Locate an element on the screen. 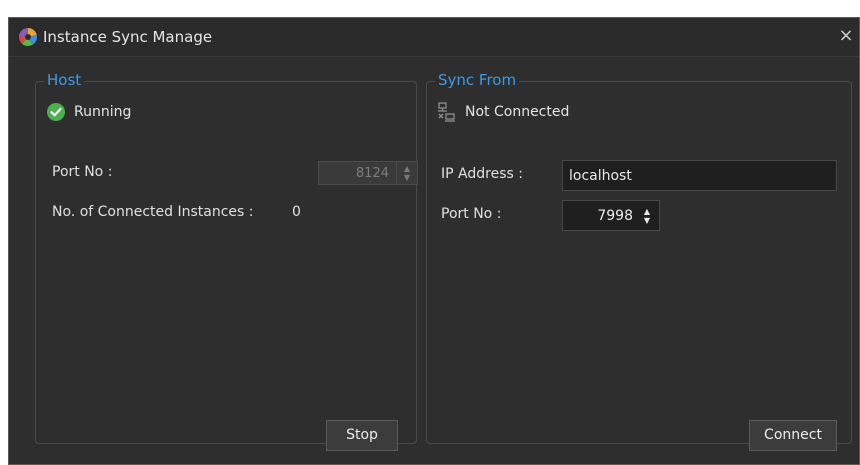 The height and width of the screenshot is (465, 860). host-port-arrows: ▲ ▼ is located at coordinates (406, 173).